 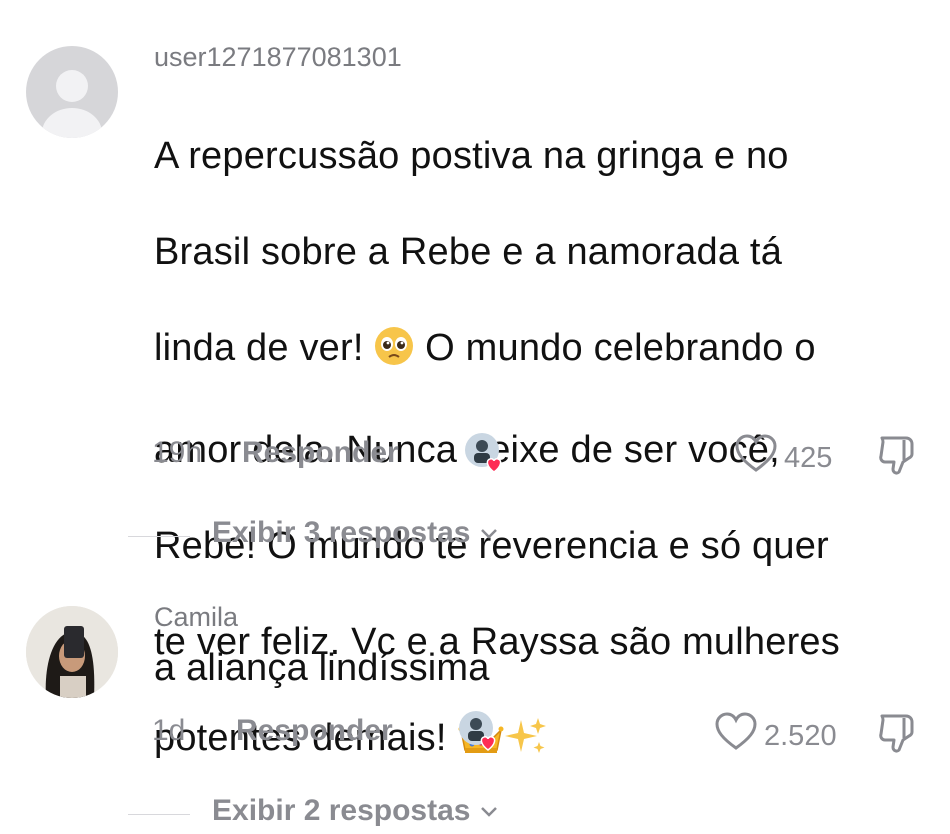 What do you see at coordinates (322, 668) in the screenshot?
I see `comment-text: a aliança lindíssima` at bounding box center [322, 668].